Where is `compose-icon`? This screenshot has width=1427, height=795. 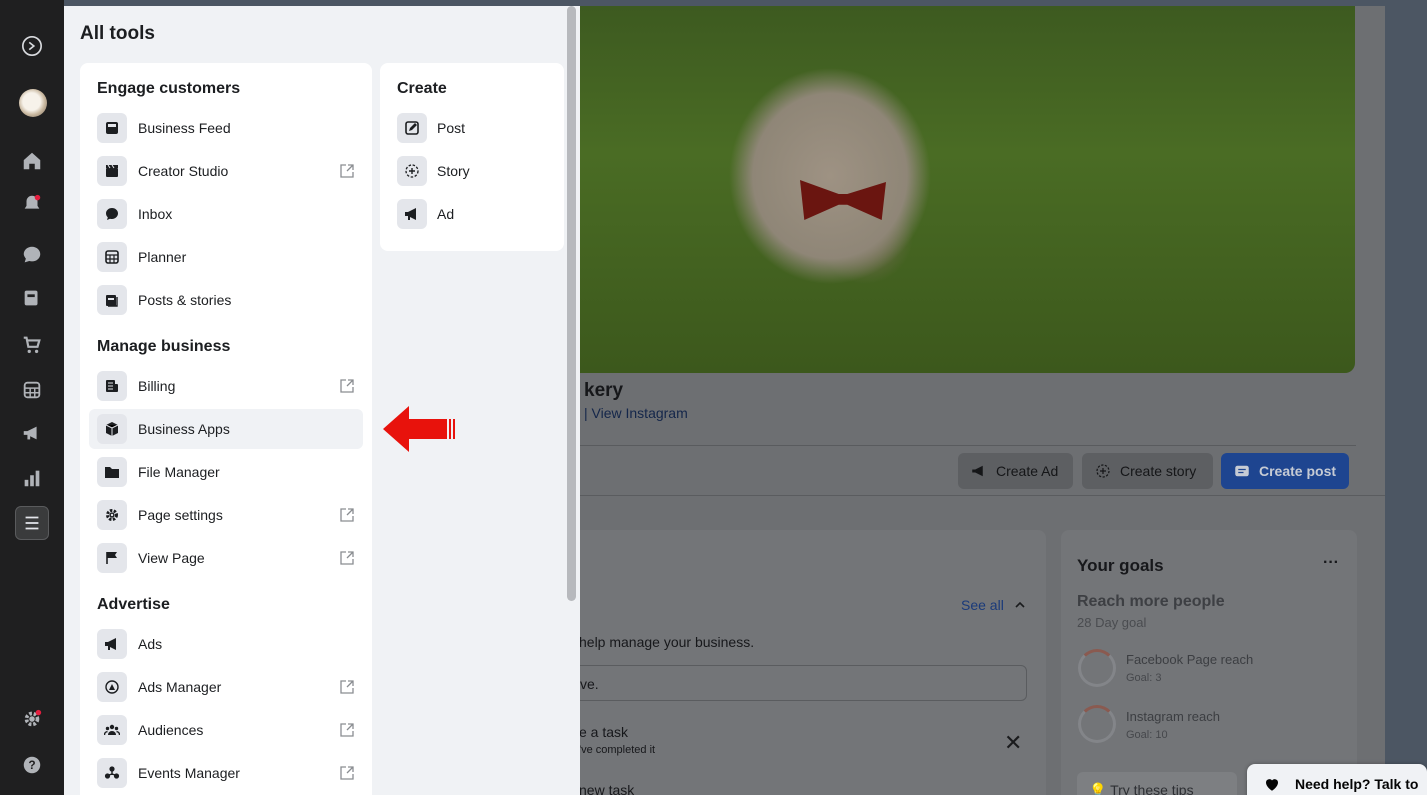 compose-icon is located at coordinates (412, 128).